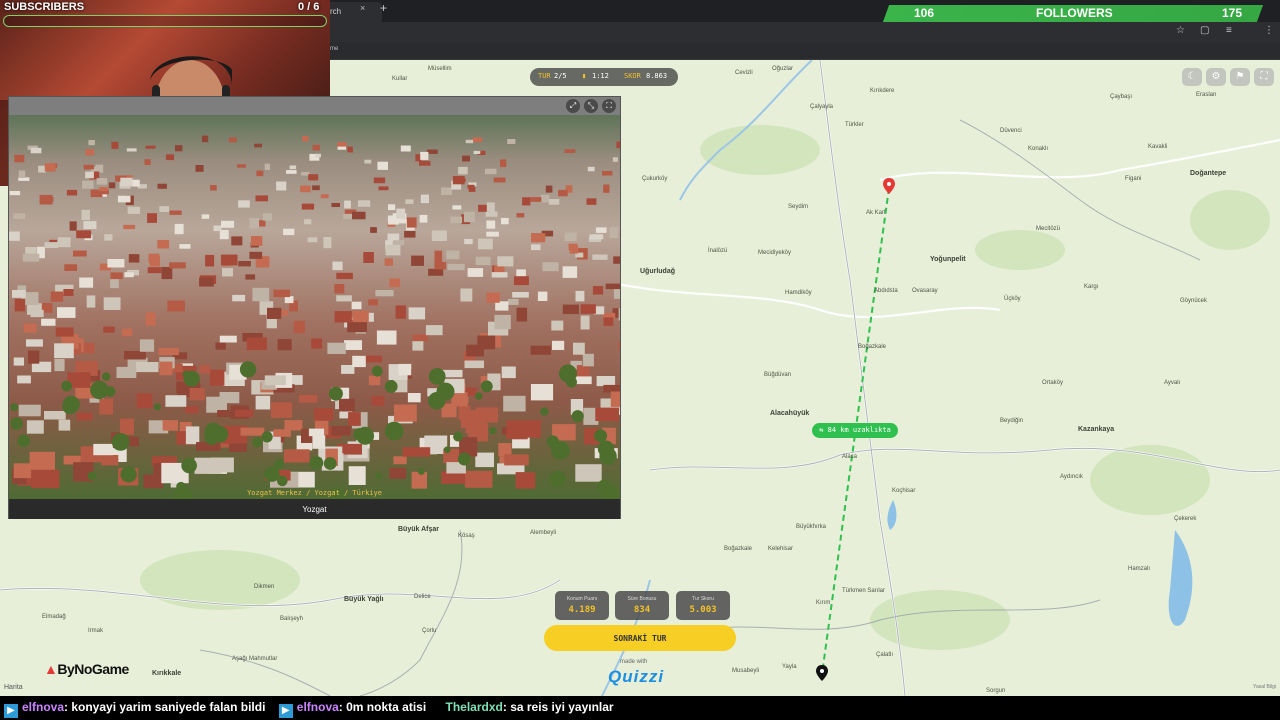 This screenshot has width=1280, height=720. Describe the element at coordinates (798, 207) in the screenshot. I see `map-place-label: Seydim` at that location.